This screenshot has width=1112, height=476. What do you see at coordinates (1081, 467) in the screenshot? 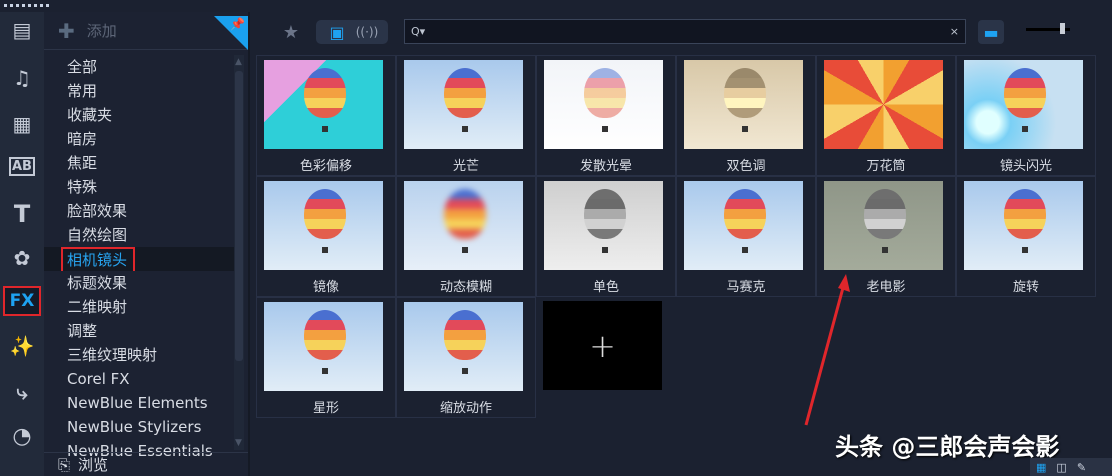
I see `edit-icon: ✎` at bounding box center [1081, 467].